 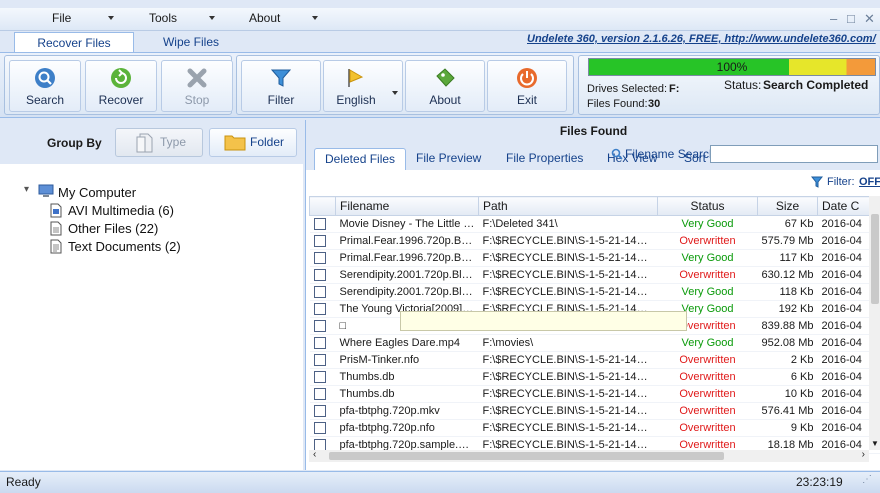 I want to click on horizontal-scrollbar: ‹ ›, so click(x=589, y=456).